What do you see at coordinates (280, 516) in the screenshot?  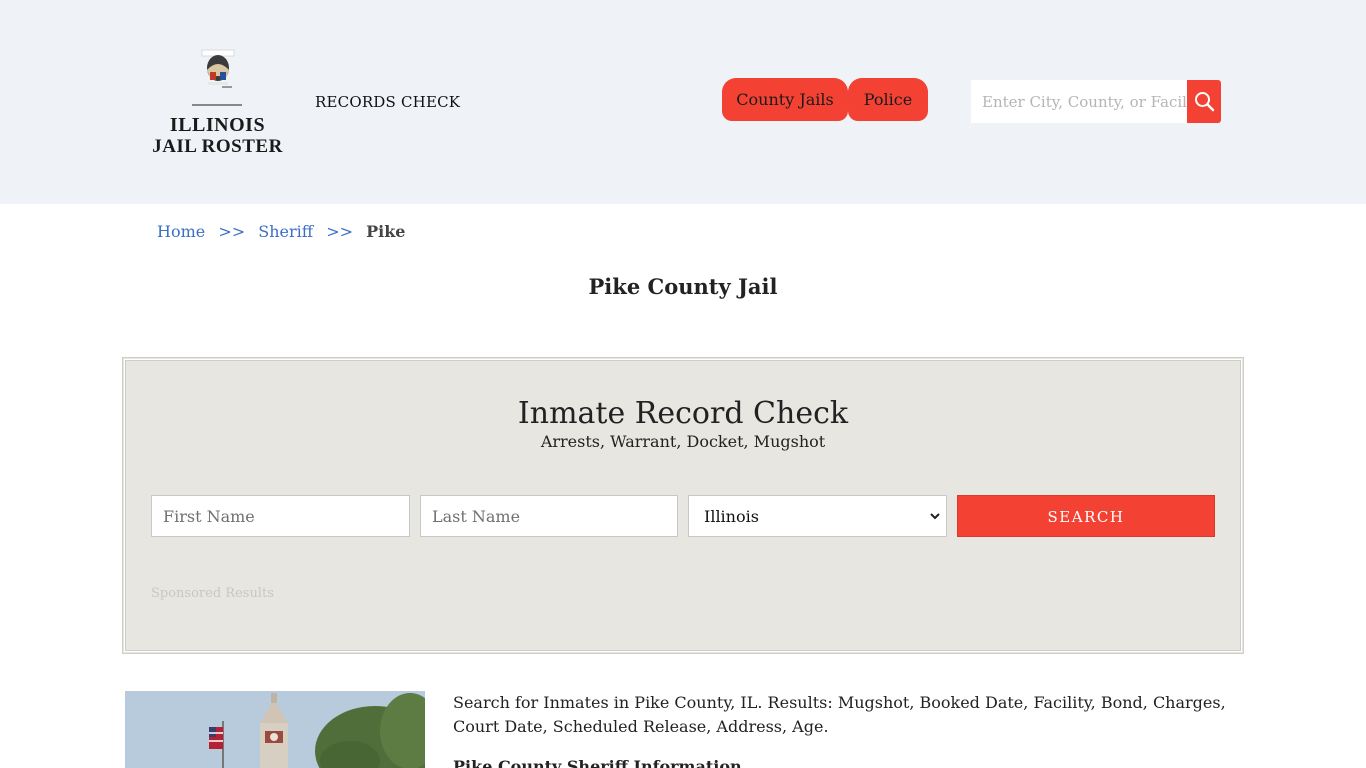 I see `first-name-input` at bounding box center [280, 516].